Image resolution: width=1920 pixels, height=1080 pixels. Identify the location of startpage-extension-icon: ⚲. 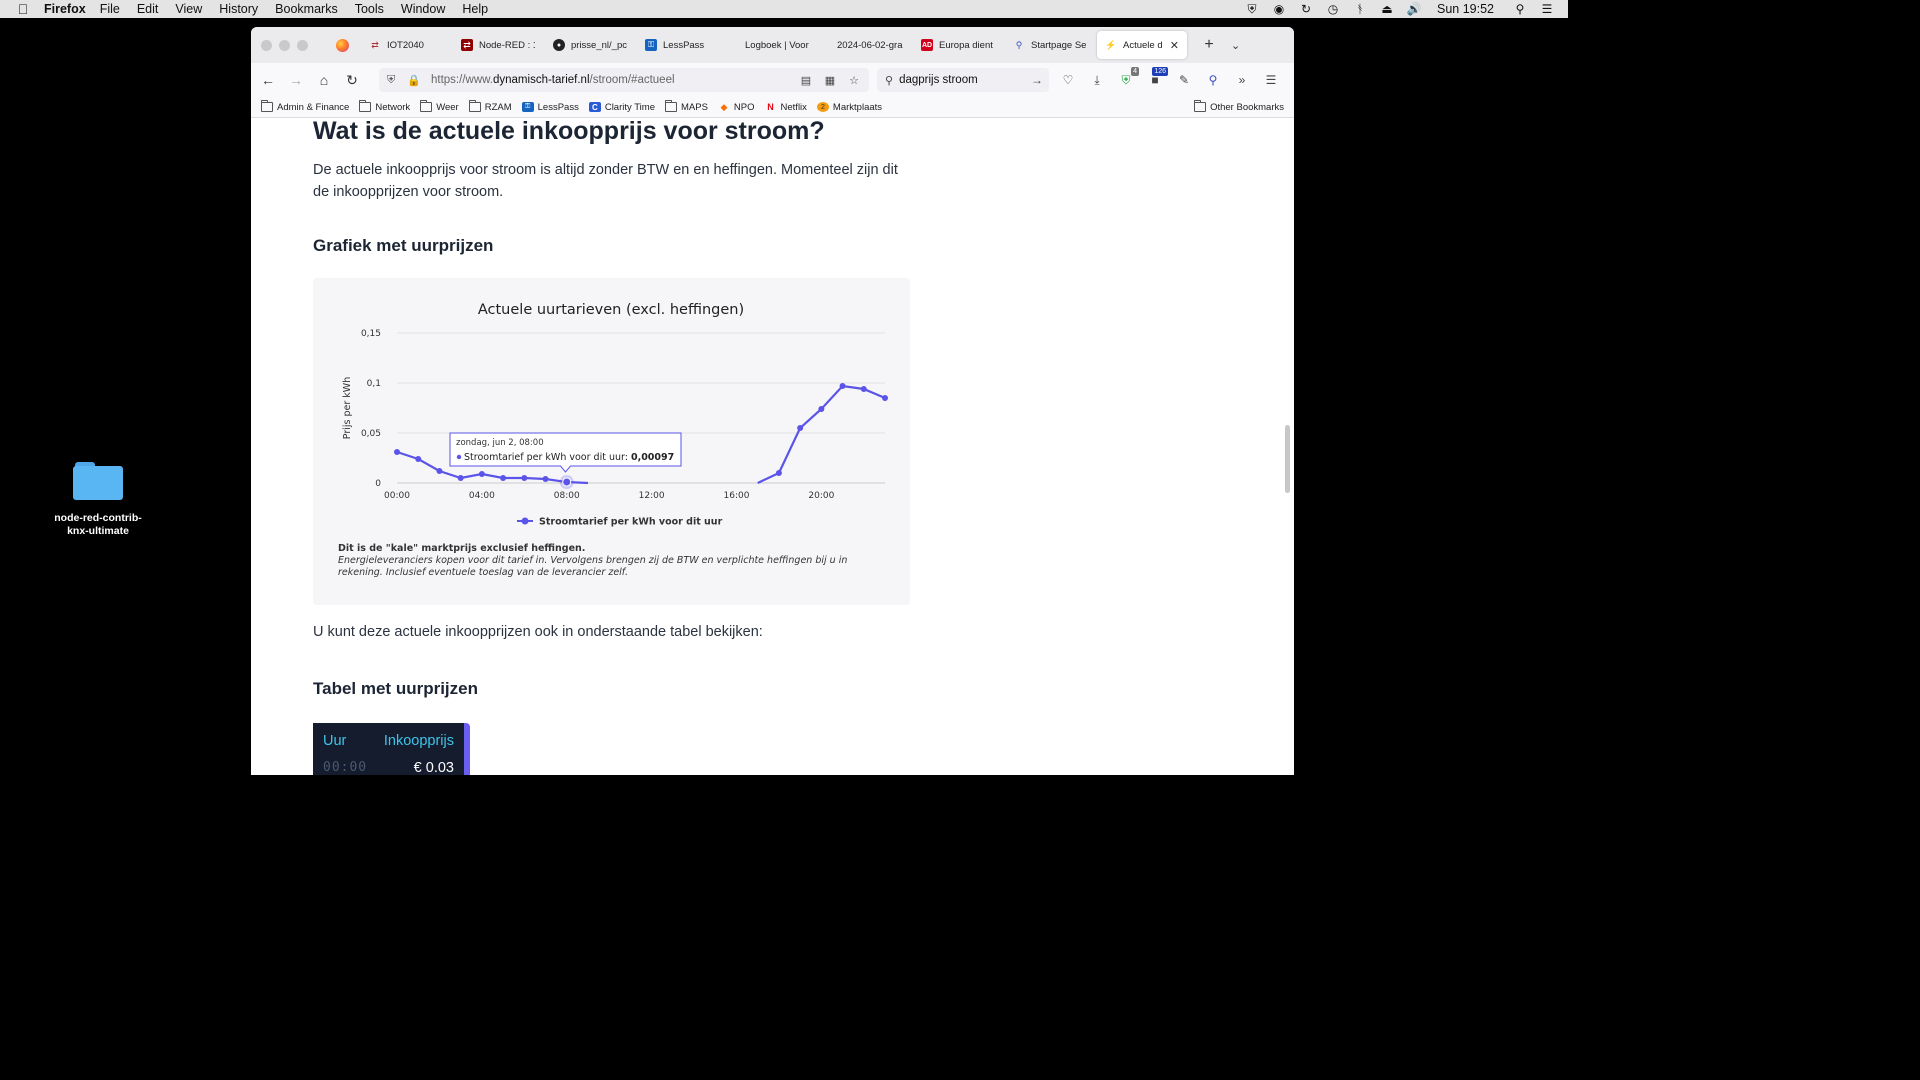
(1213, 80).